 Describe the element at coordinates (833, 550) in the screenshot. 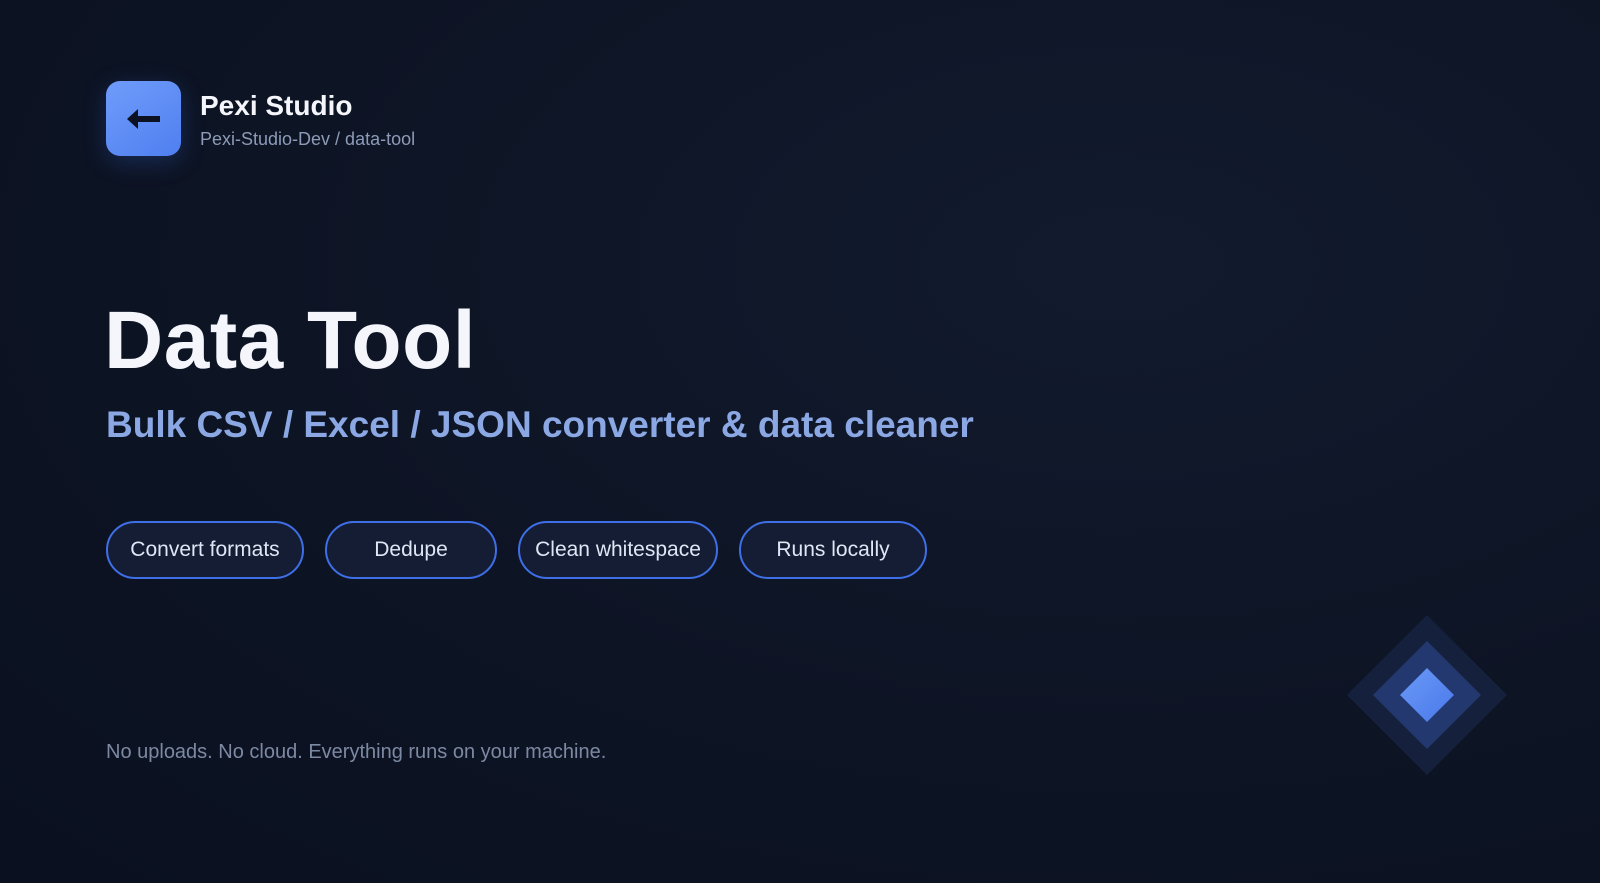

I see `feature-pill-runs-locally: Runs locally` at that location.